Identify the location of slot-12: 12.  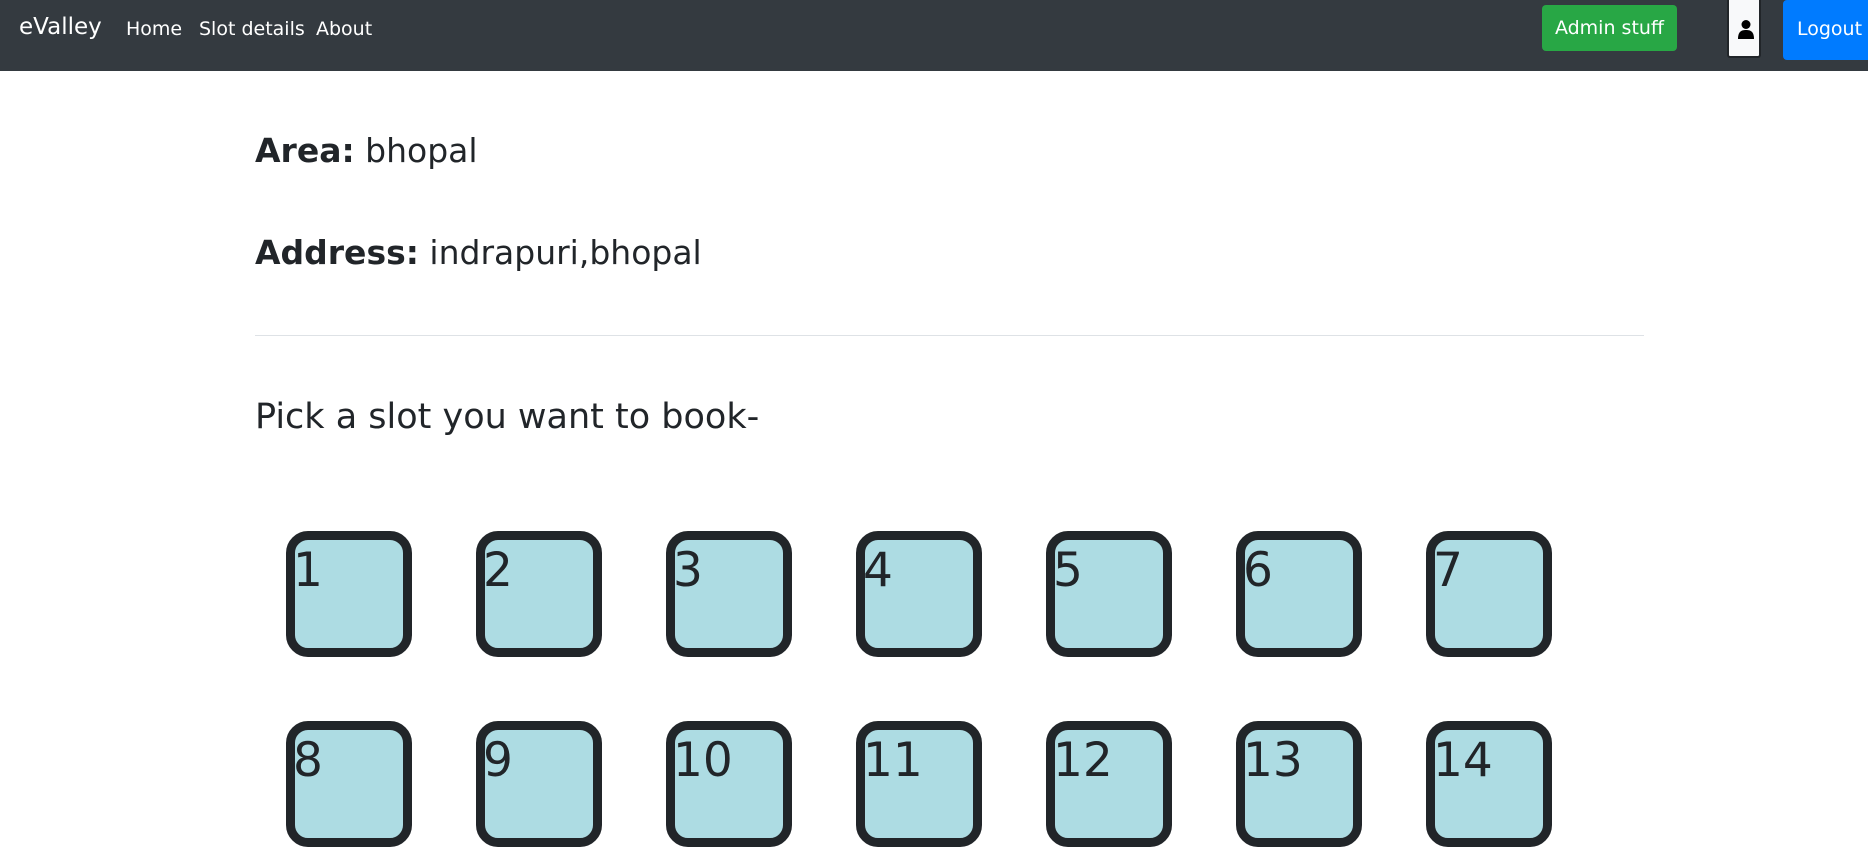
(1109, 784).